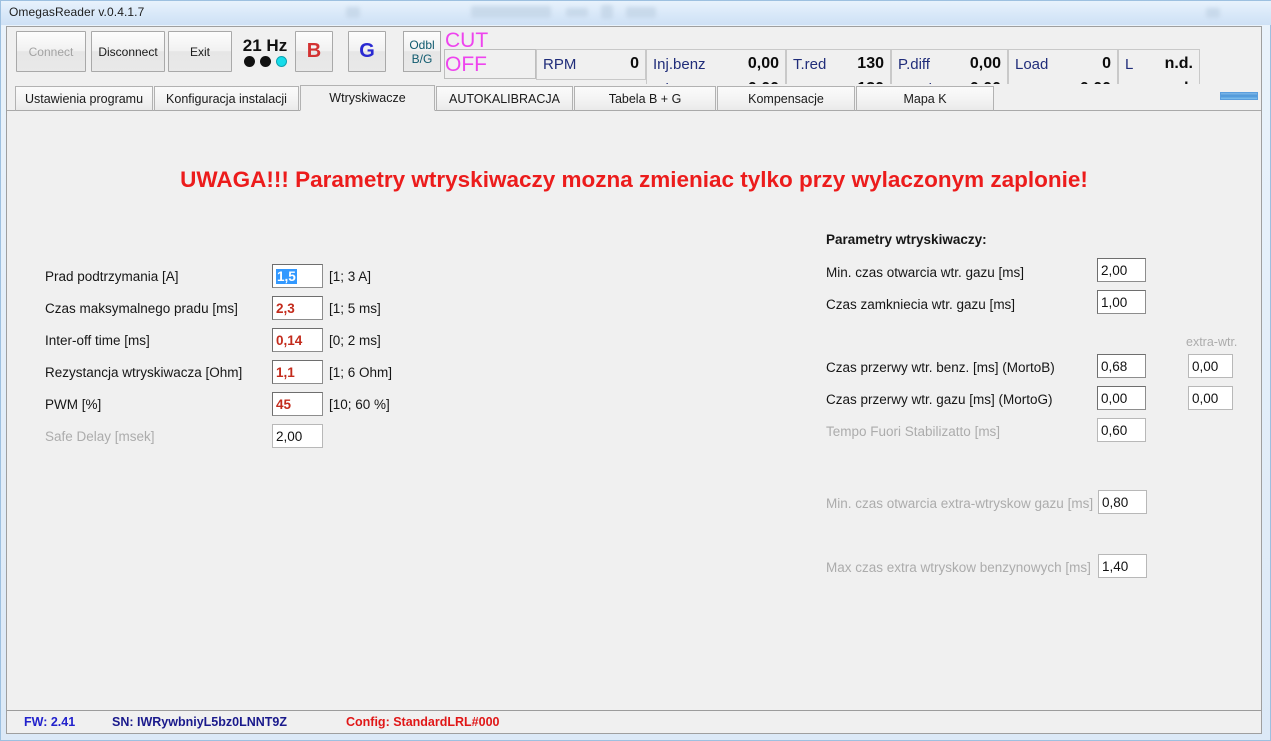  I want to click on range-inter-off-time: [0; 2 ms], so click(355, 340).